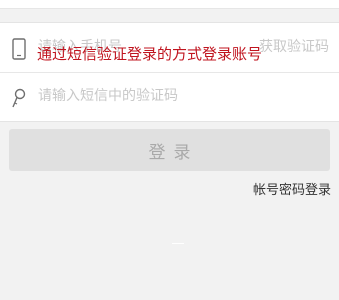  I want to click on faint-divider, so click(178, 243).